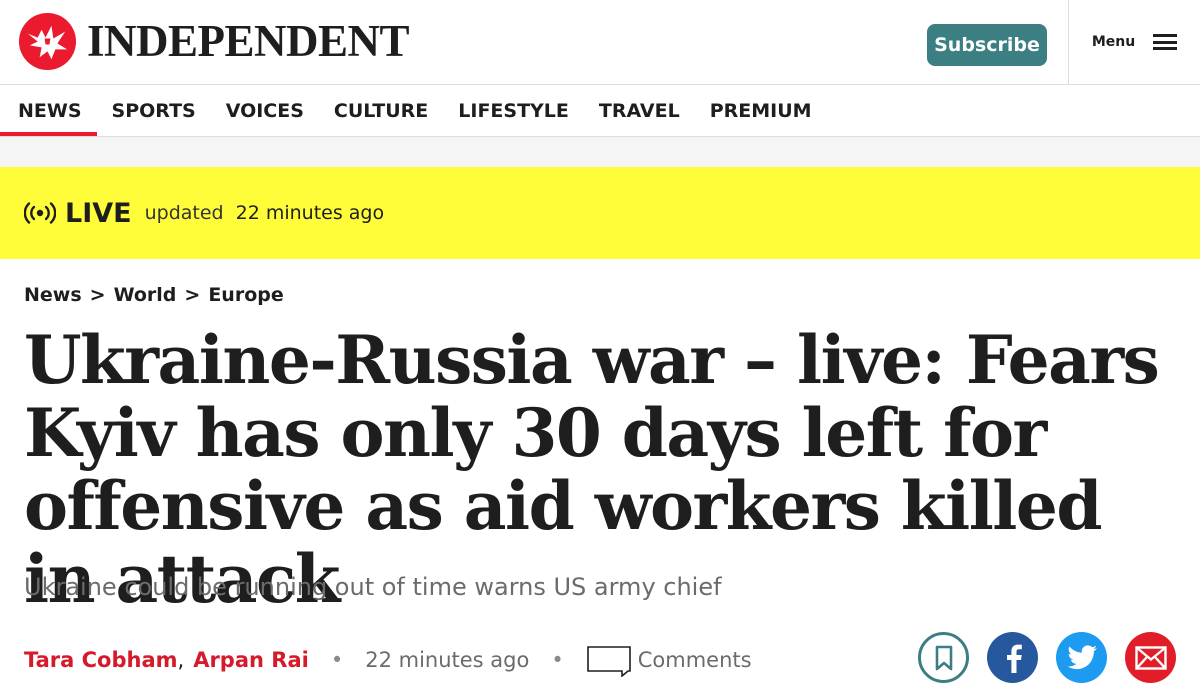  What do you see at coordinates (761, 110) in the screenshot?
I see `nav-item-premium: PREMIUM` at bounding box center [761, 110].